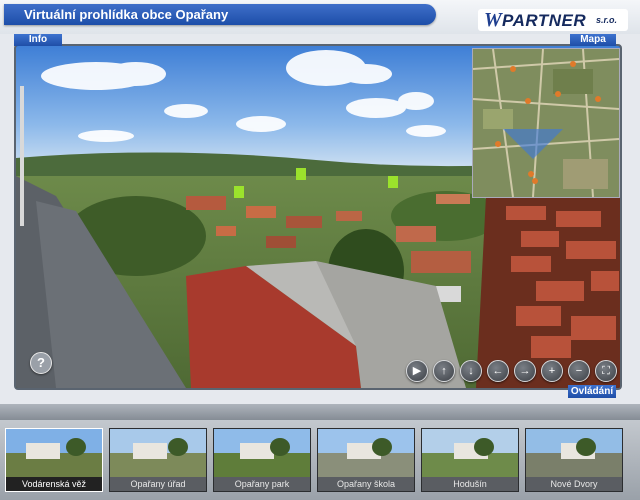 This screenshot has width=640, height=500. I want to click on thumbnail-6: Nové Dvory, so click(574, 460).